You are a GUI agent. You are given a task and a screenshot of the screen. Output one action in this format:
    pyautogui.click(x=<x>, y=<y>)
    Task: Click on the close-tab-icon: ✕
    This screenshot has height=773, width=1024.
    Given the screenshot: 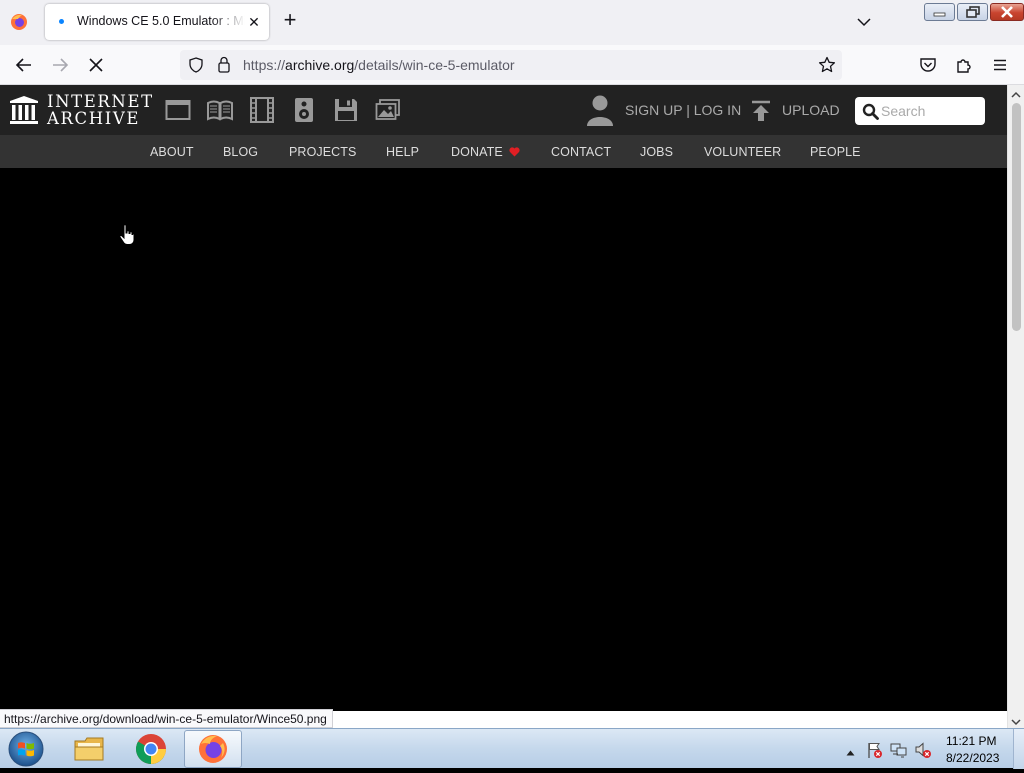 What is the action you would take?
    pyautogui.click(x=254, y=22)
    